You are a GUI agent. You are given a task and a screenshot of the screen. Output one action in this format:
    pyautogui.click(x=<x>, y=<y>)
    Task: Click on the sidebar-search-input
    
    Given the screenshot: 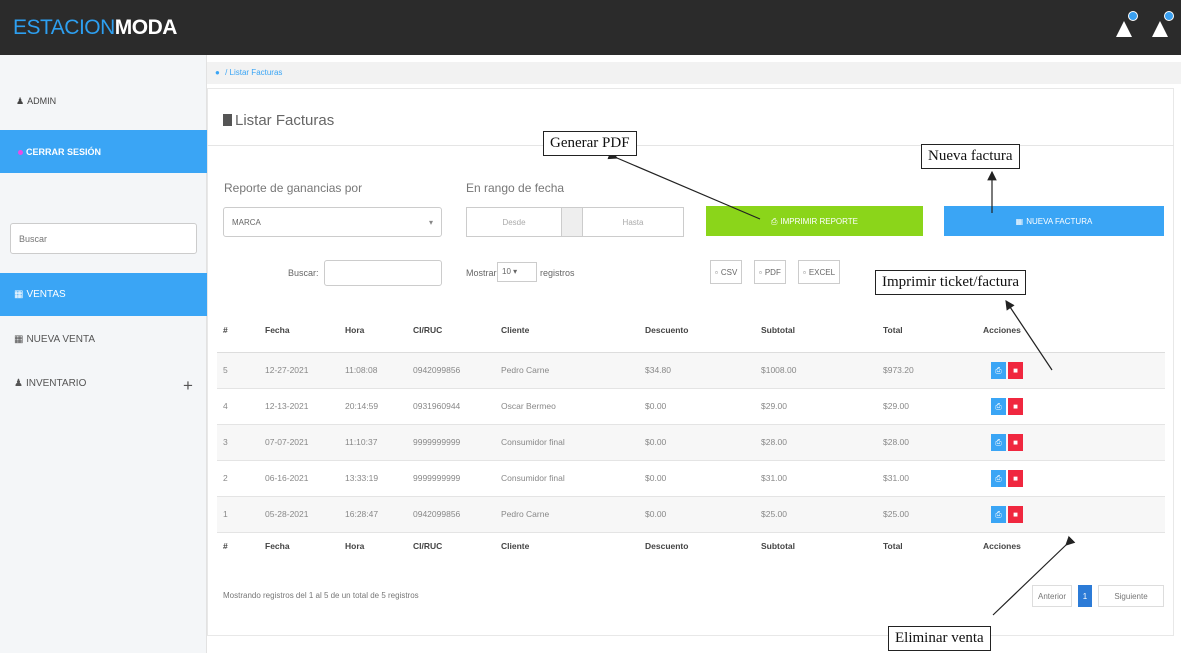 What is the action you would take?
    pyautogui.click(x=103, y=238)
    